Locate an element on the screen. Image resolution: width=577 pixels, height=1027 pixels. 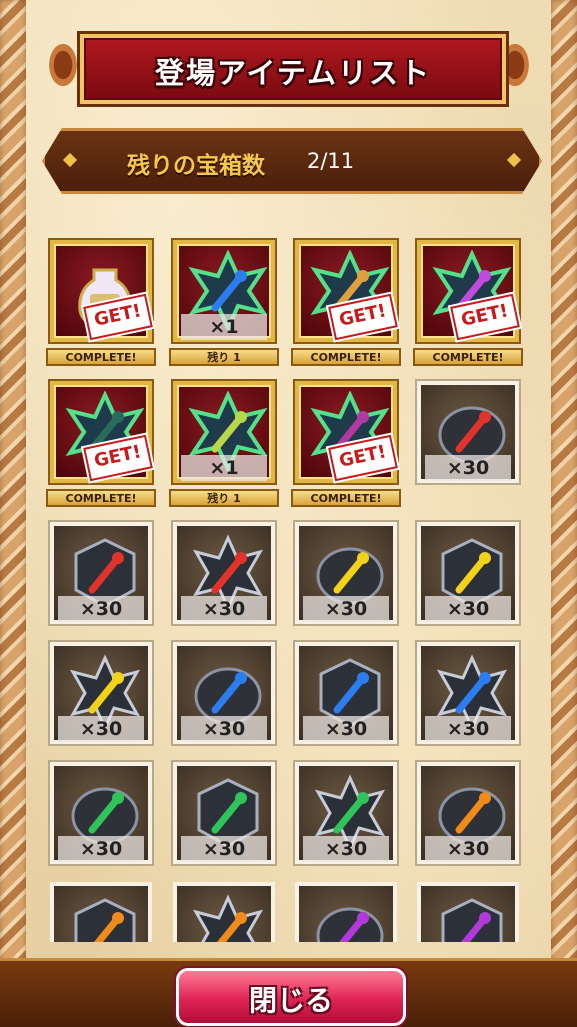
purple-staff-gem-icon is located at coordinates (472, 917).